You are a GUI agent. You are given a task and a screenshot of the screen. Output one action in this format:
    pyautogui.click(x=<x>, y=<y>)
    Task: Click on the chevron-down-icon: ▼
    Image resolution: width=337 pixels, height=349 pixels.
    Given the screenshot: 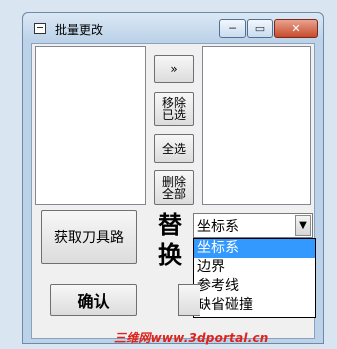 What is the action you would take?
    pyautogui.click(x=303, y=225)
    